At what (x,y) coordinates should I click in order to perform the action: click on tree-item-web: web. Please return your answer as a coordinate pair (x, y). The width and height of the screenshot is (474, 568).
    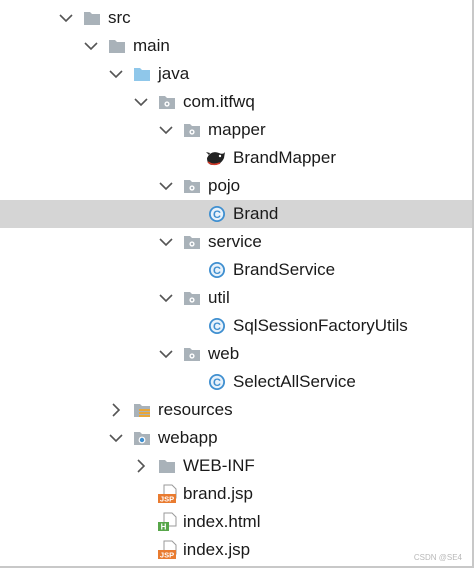
    Looking at the image, I should click on (236, 354).